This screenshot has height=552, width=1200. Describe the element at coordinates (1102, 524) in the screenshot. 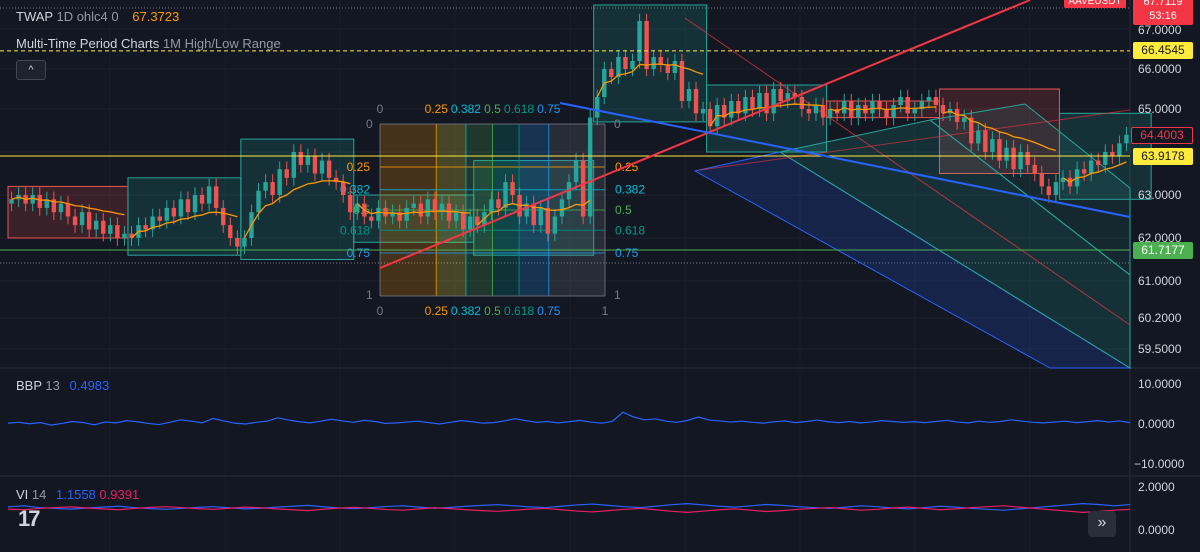

I see `scroll-to-realtime-button: »` at that location.